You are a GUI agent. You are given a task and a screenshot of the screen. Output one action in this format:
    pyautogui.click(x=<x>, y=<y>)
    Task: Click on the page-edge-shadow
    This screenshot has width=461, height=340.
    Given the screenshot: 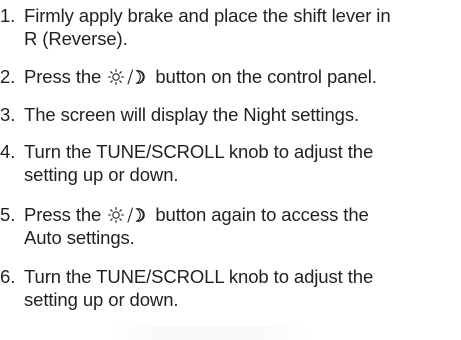 What is the action you would take?
    pyautogui.click(x=210, y=333)
    